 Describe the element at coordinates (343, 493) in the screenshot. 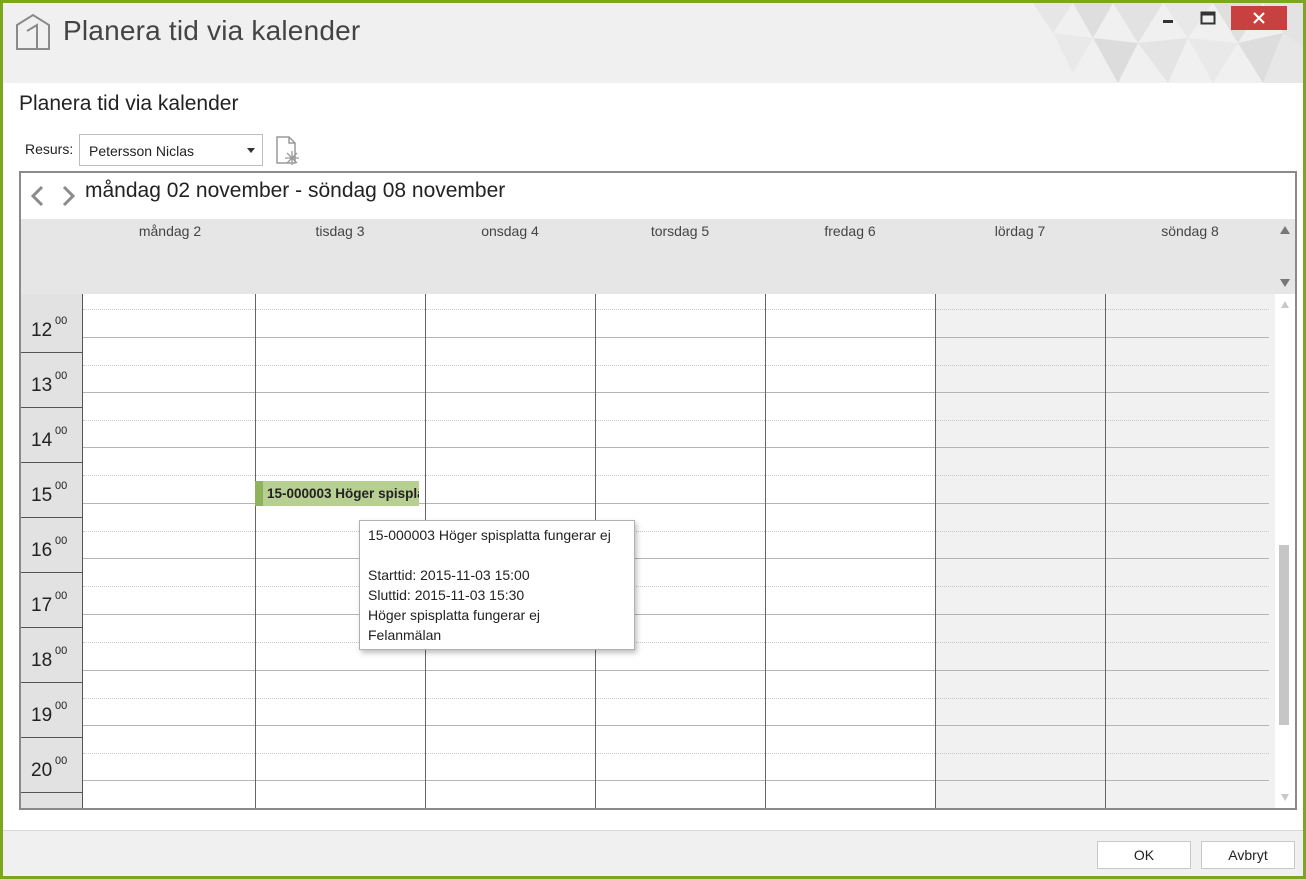

I see `event-label: 15-000003 Höger spisplatta fungerar ej` at that location.